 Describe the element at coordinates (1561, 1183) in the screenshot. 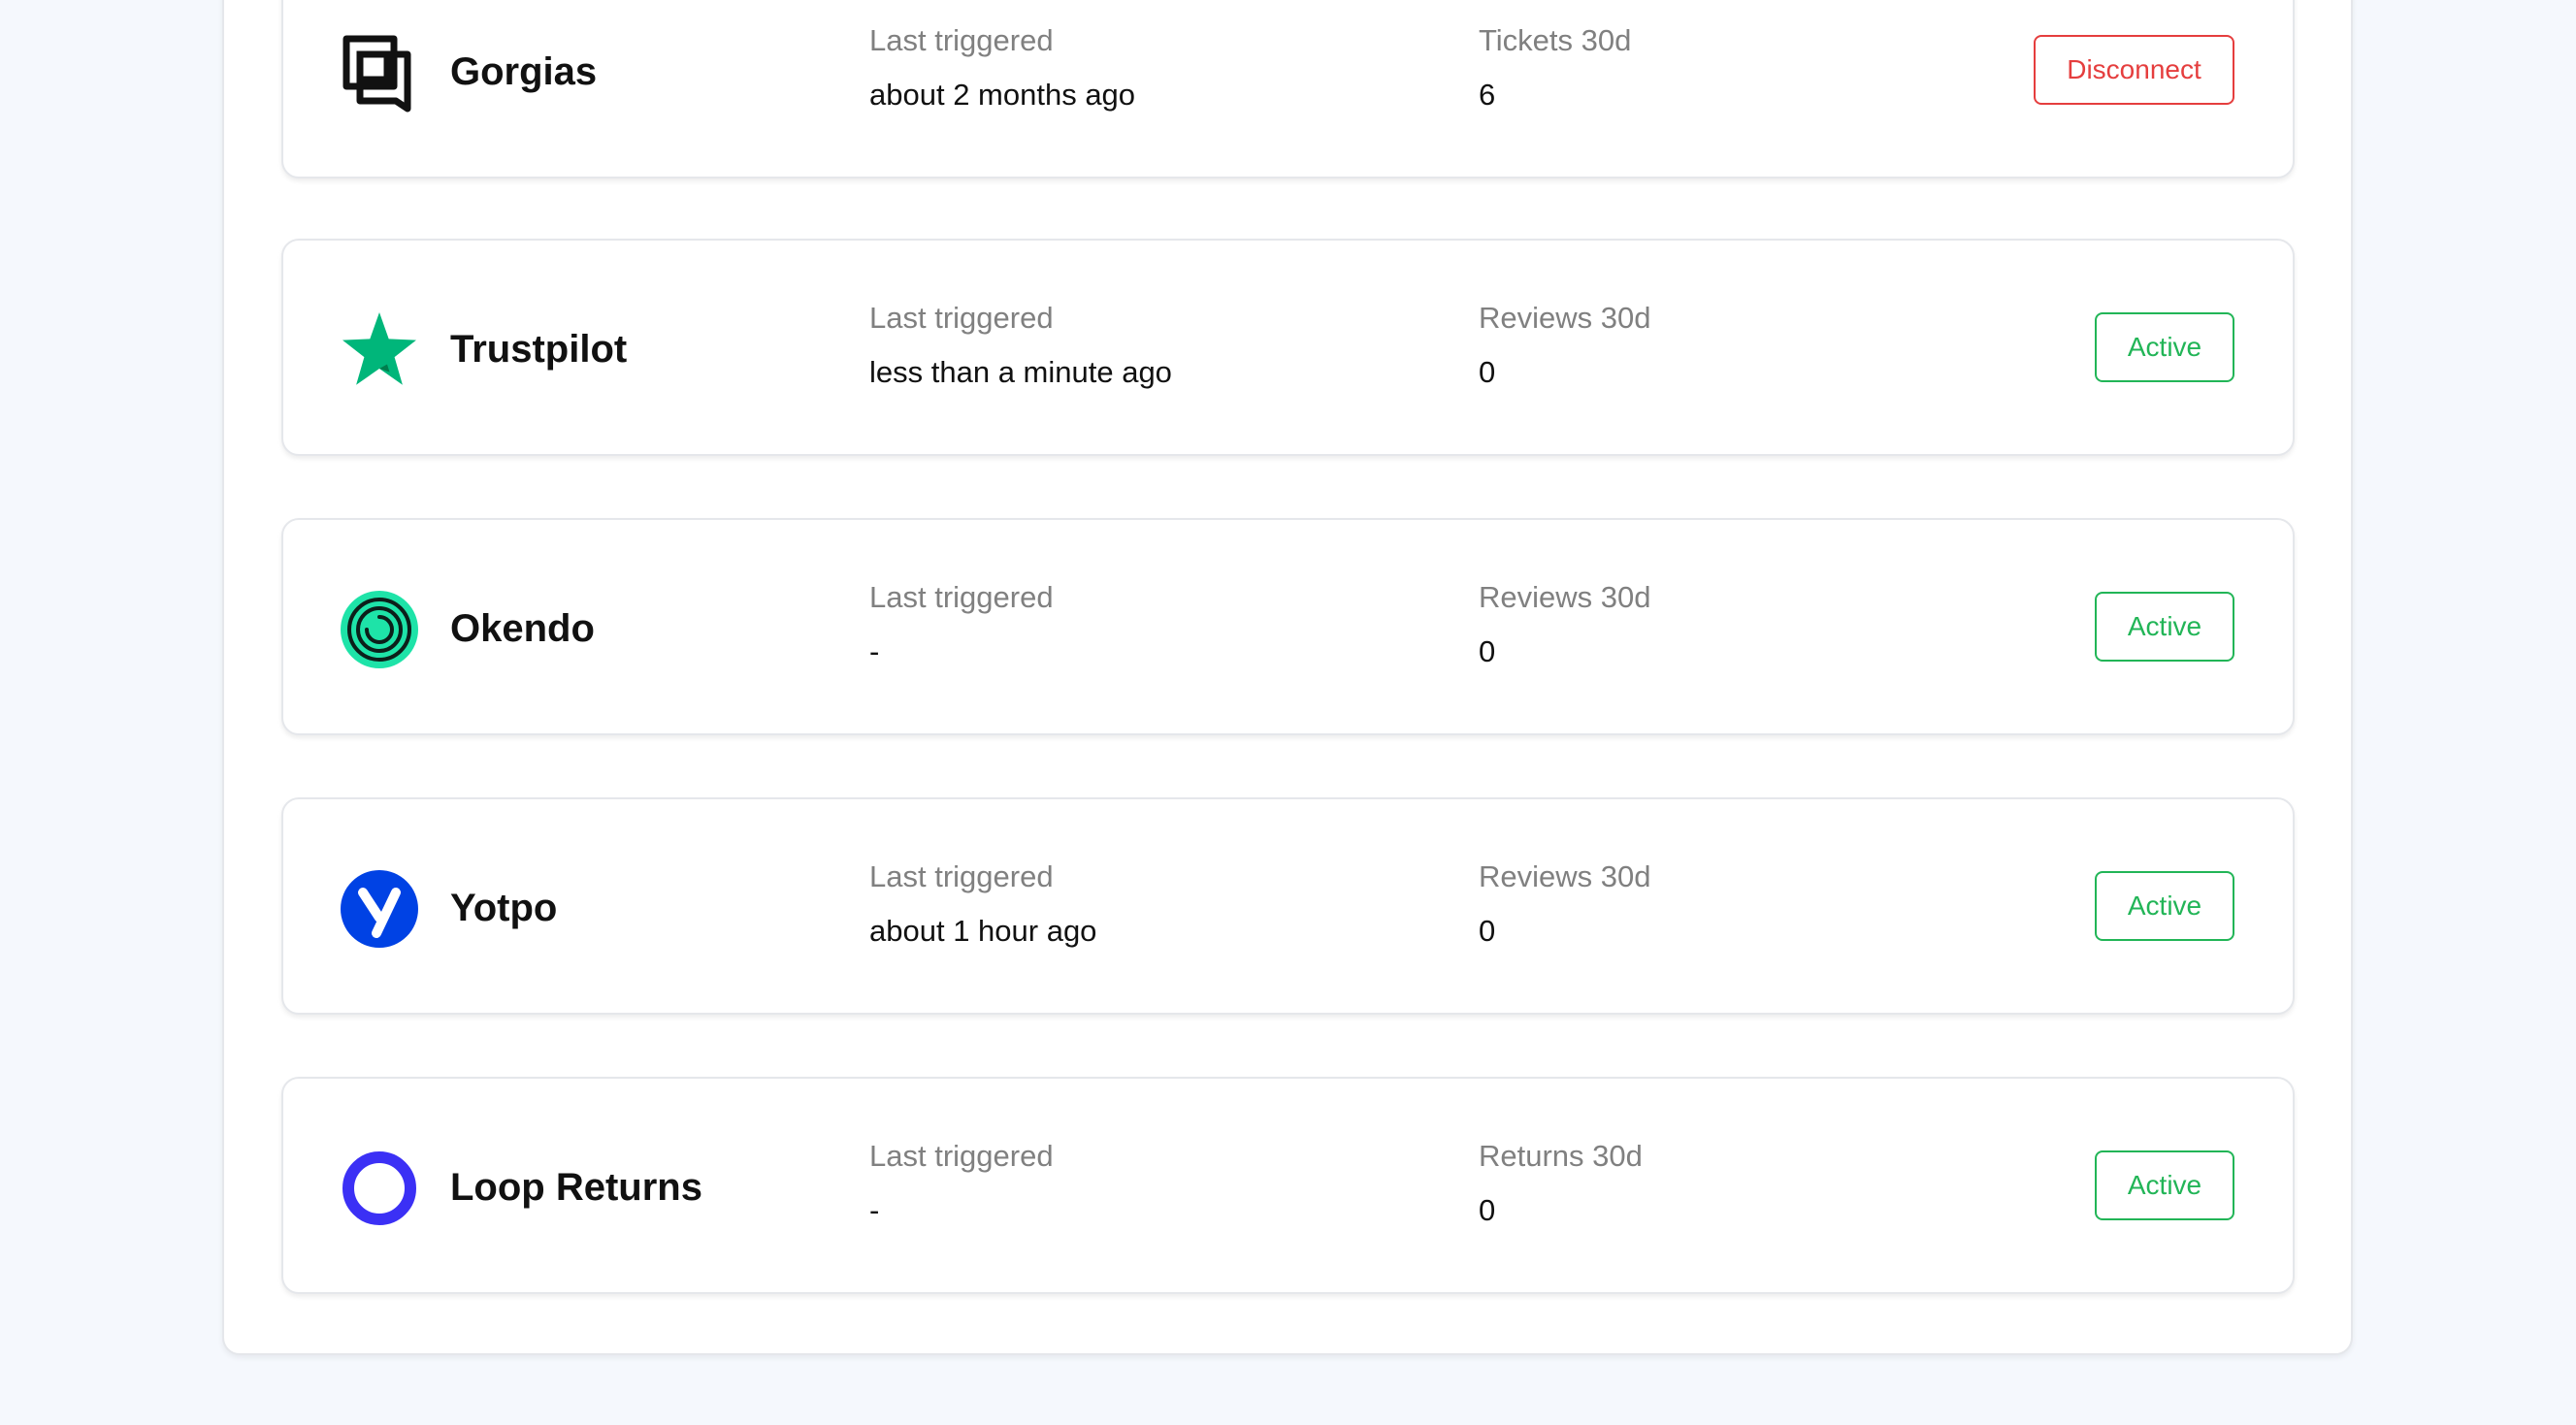

I see `count-30d-stat: Returns 30d 0` at that location.